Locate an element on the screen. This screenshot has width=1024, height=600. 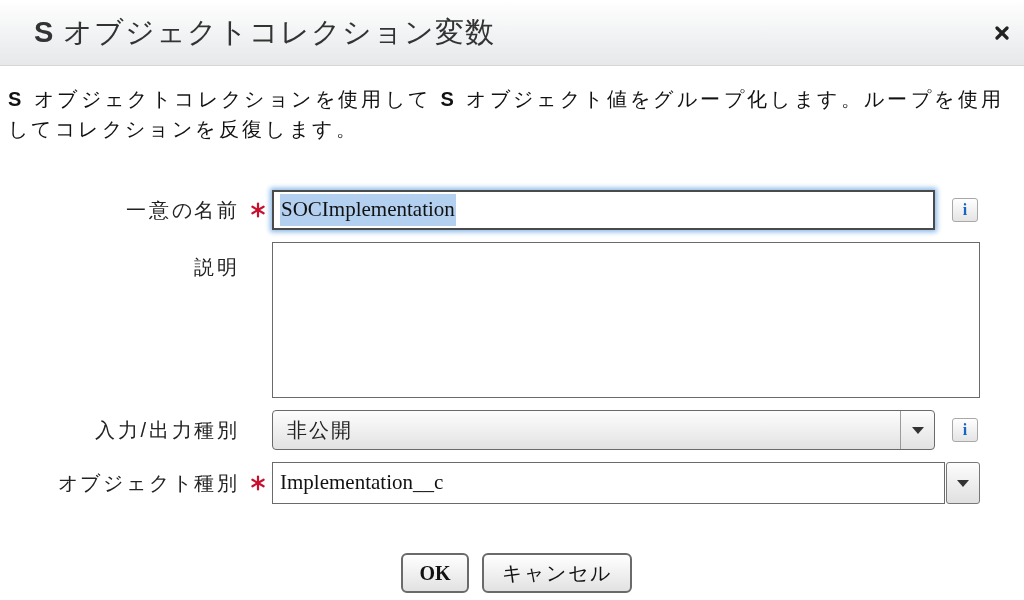
description-text: S オブジェクトコレクションを使用して S オブジェクト値をグループ化します。ループを使用してコレクションを反復します。 is located at coordinates (507, 114).